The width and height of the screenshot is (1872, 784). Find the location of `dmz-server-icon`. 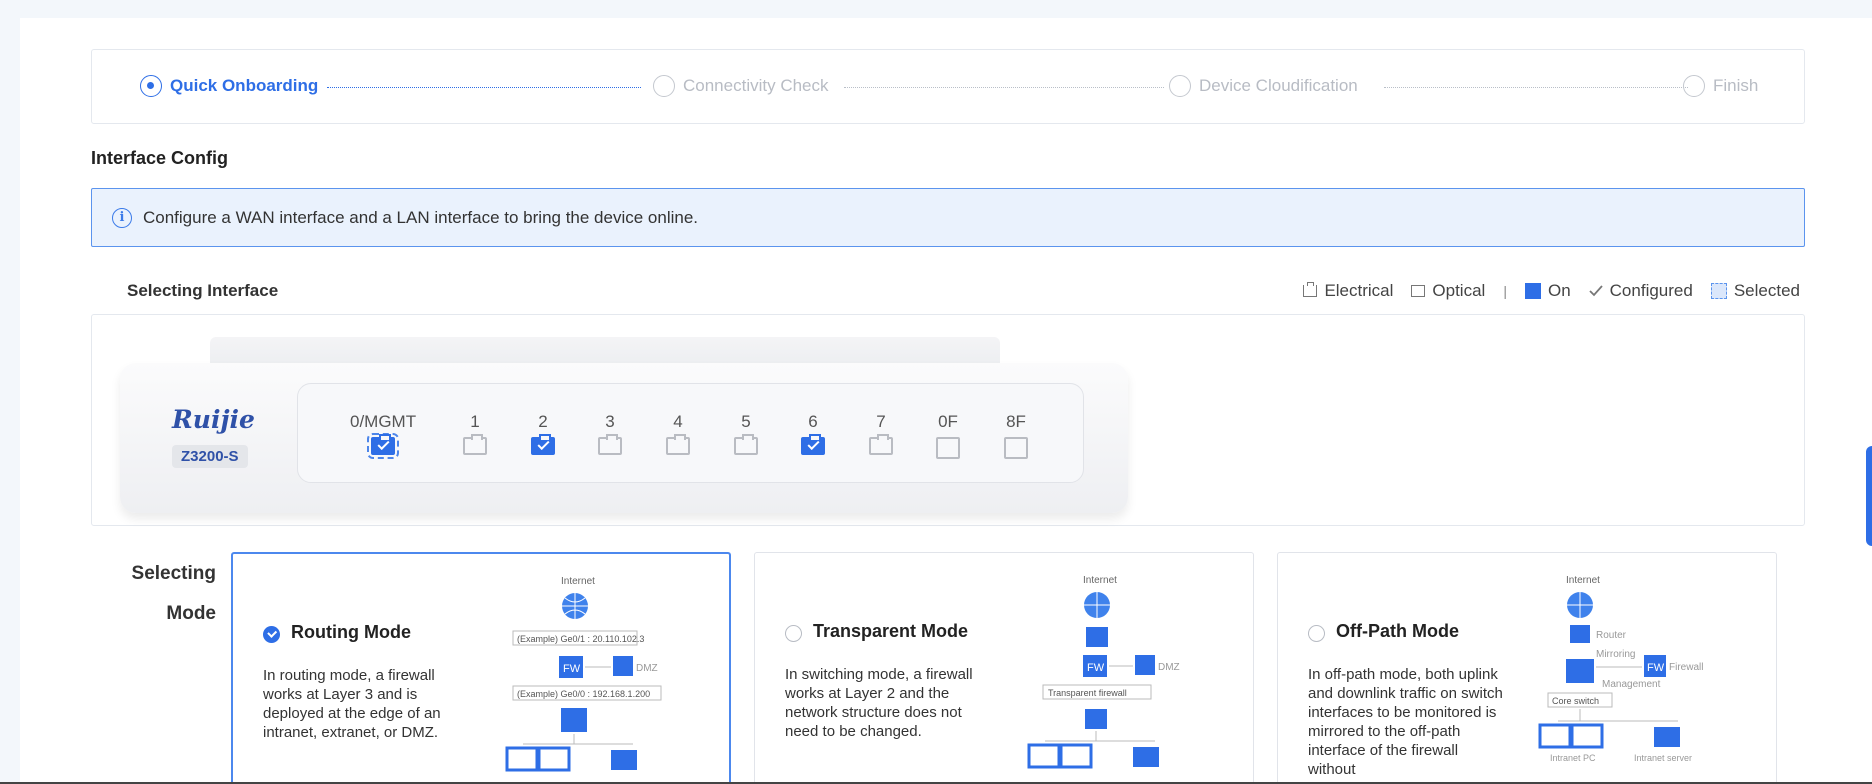

dmz-server-icon is located at coordinates (1145, 665).